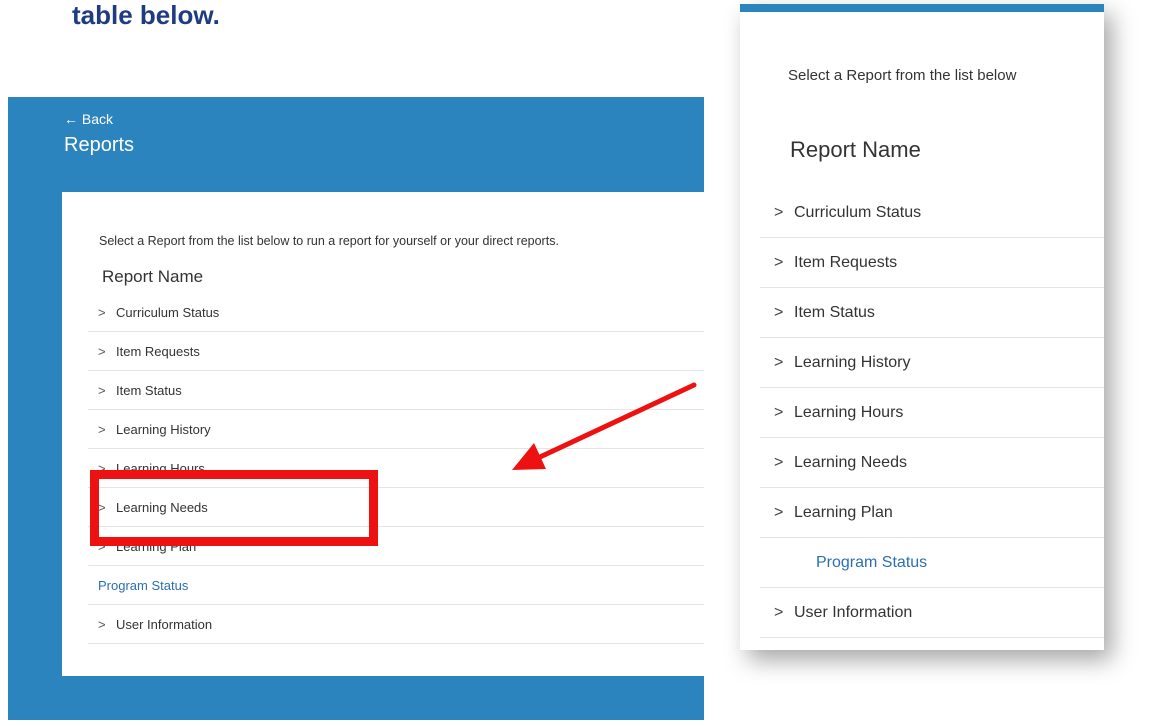  I want to click on zoomed-report-label: Learning Hours, so click(849, 412).